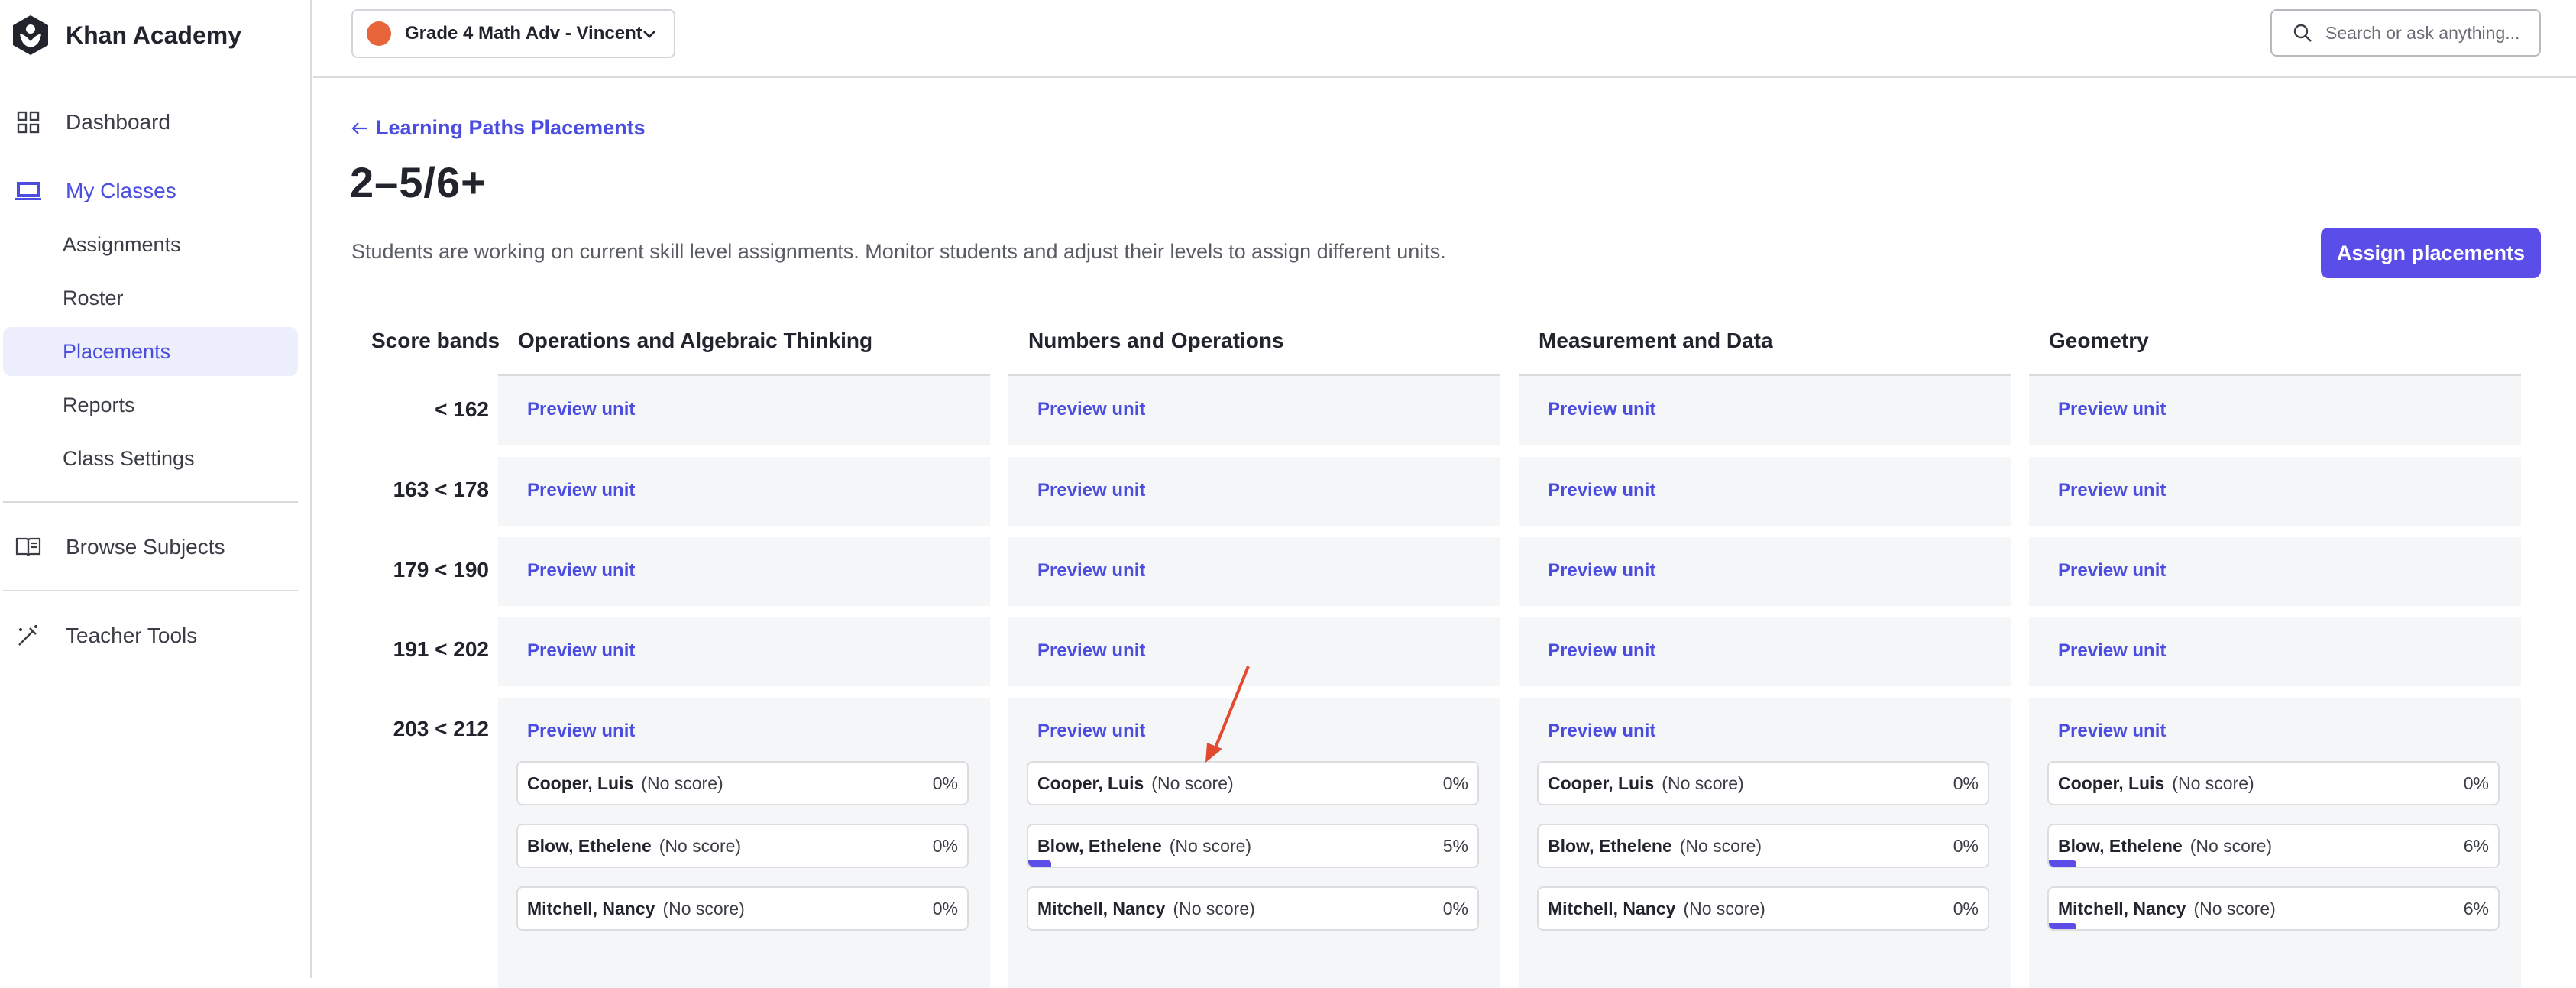  I want to click on book-icon, so click(28, 547).